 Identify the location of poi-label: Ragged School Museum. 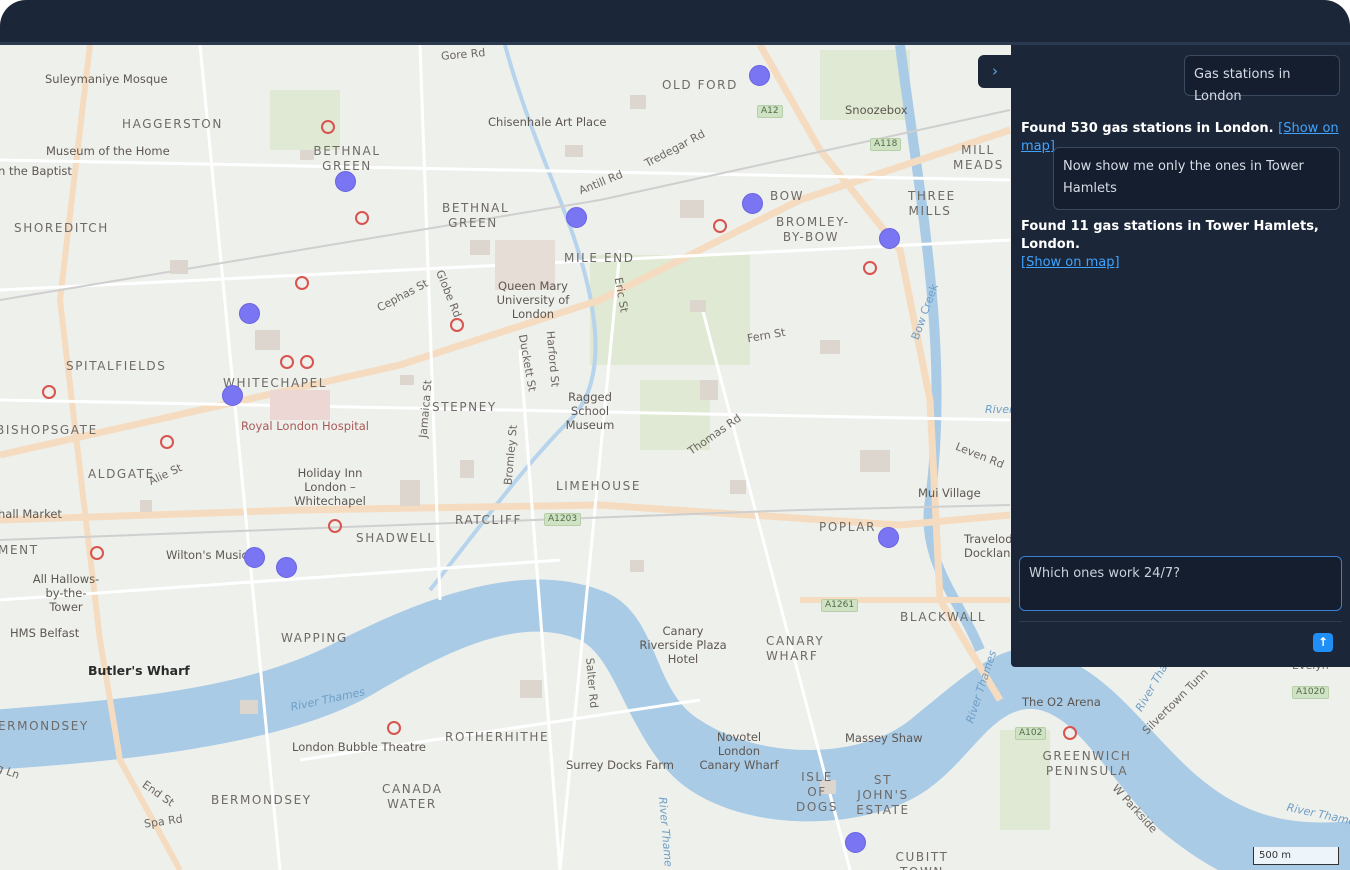
(590, 411).